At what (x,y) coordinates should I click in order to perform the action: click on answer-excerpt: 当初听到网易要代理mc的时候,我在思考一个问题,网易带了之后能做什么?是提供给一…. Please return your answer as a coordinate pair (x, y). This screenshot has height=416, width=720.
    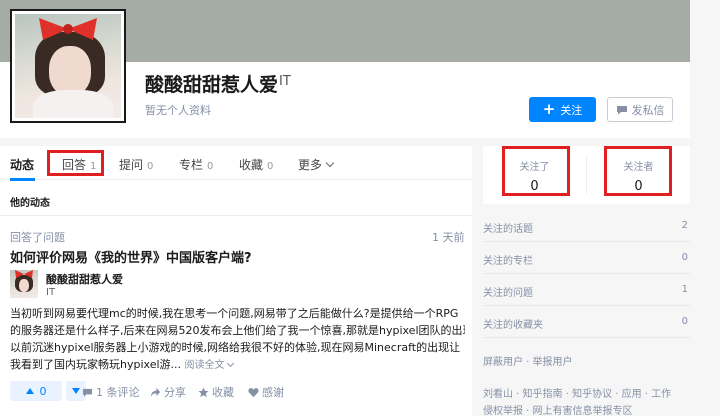
    Looking at the image, I should click on (237, 339).